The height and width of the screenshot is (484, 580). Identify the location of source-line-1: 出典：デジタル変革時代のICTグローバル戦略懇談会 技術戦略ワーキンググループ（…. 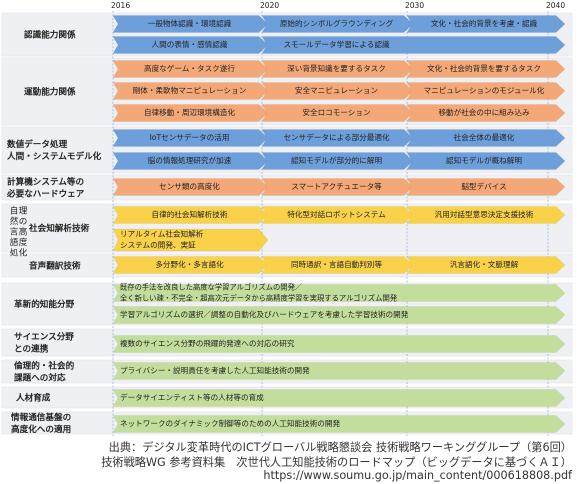
(340, 447).